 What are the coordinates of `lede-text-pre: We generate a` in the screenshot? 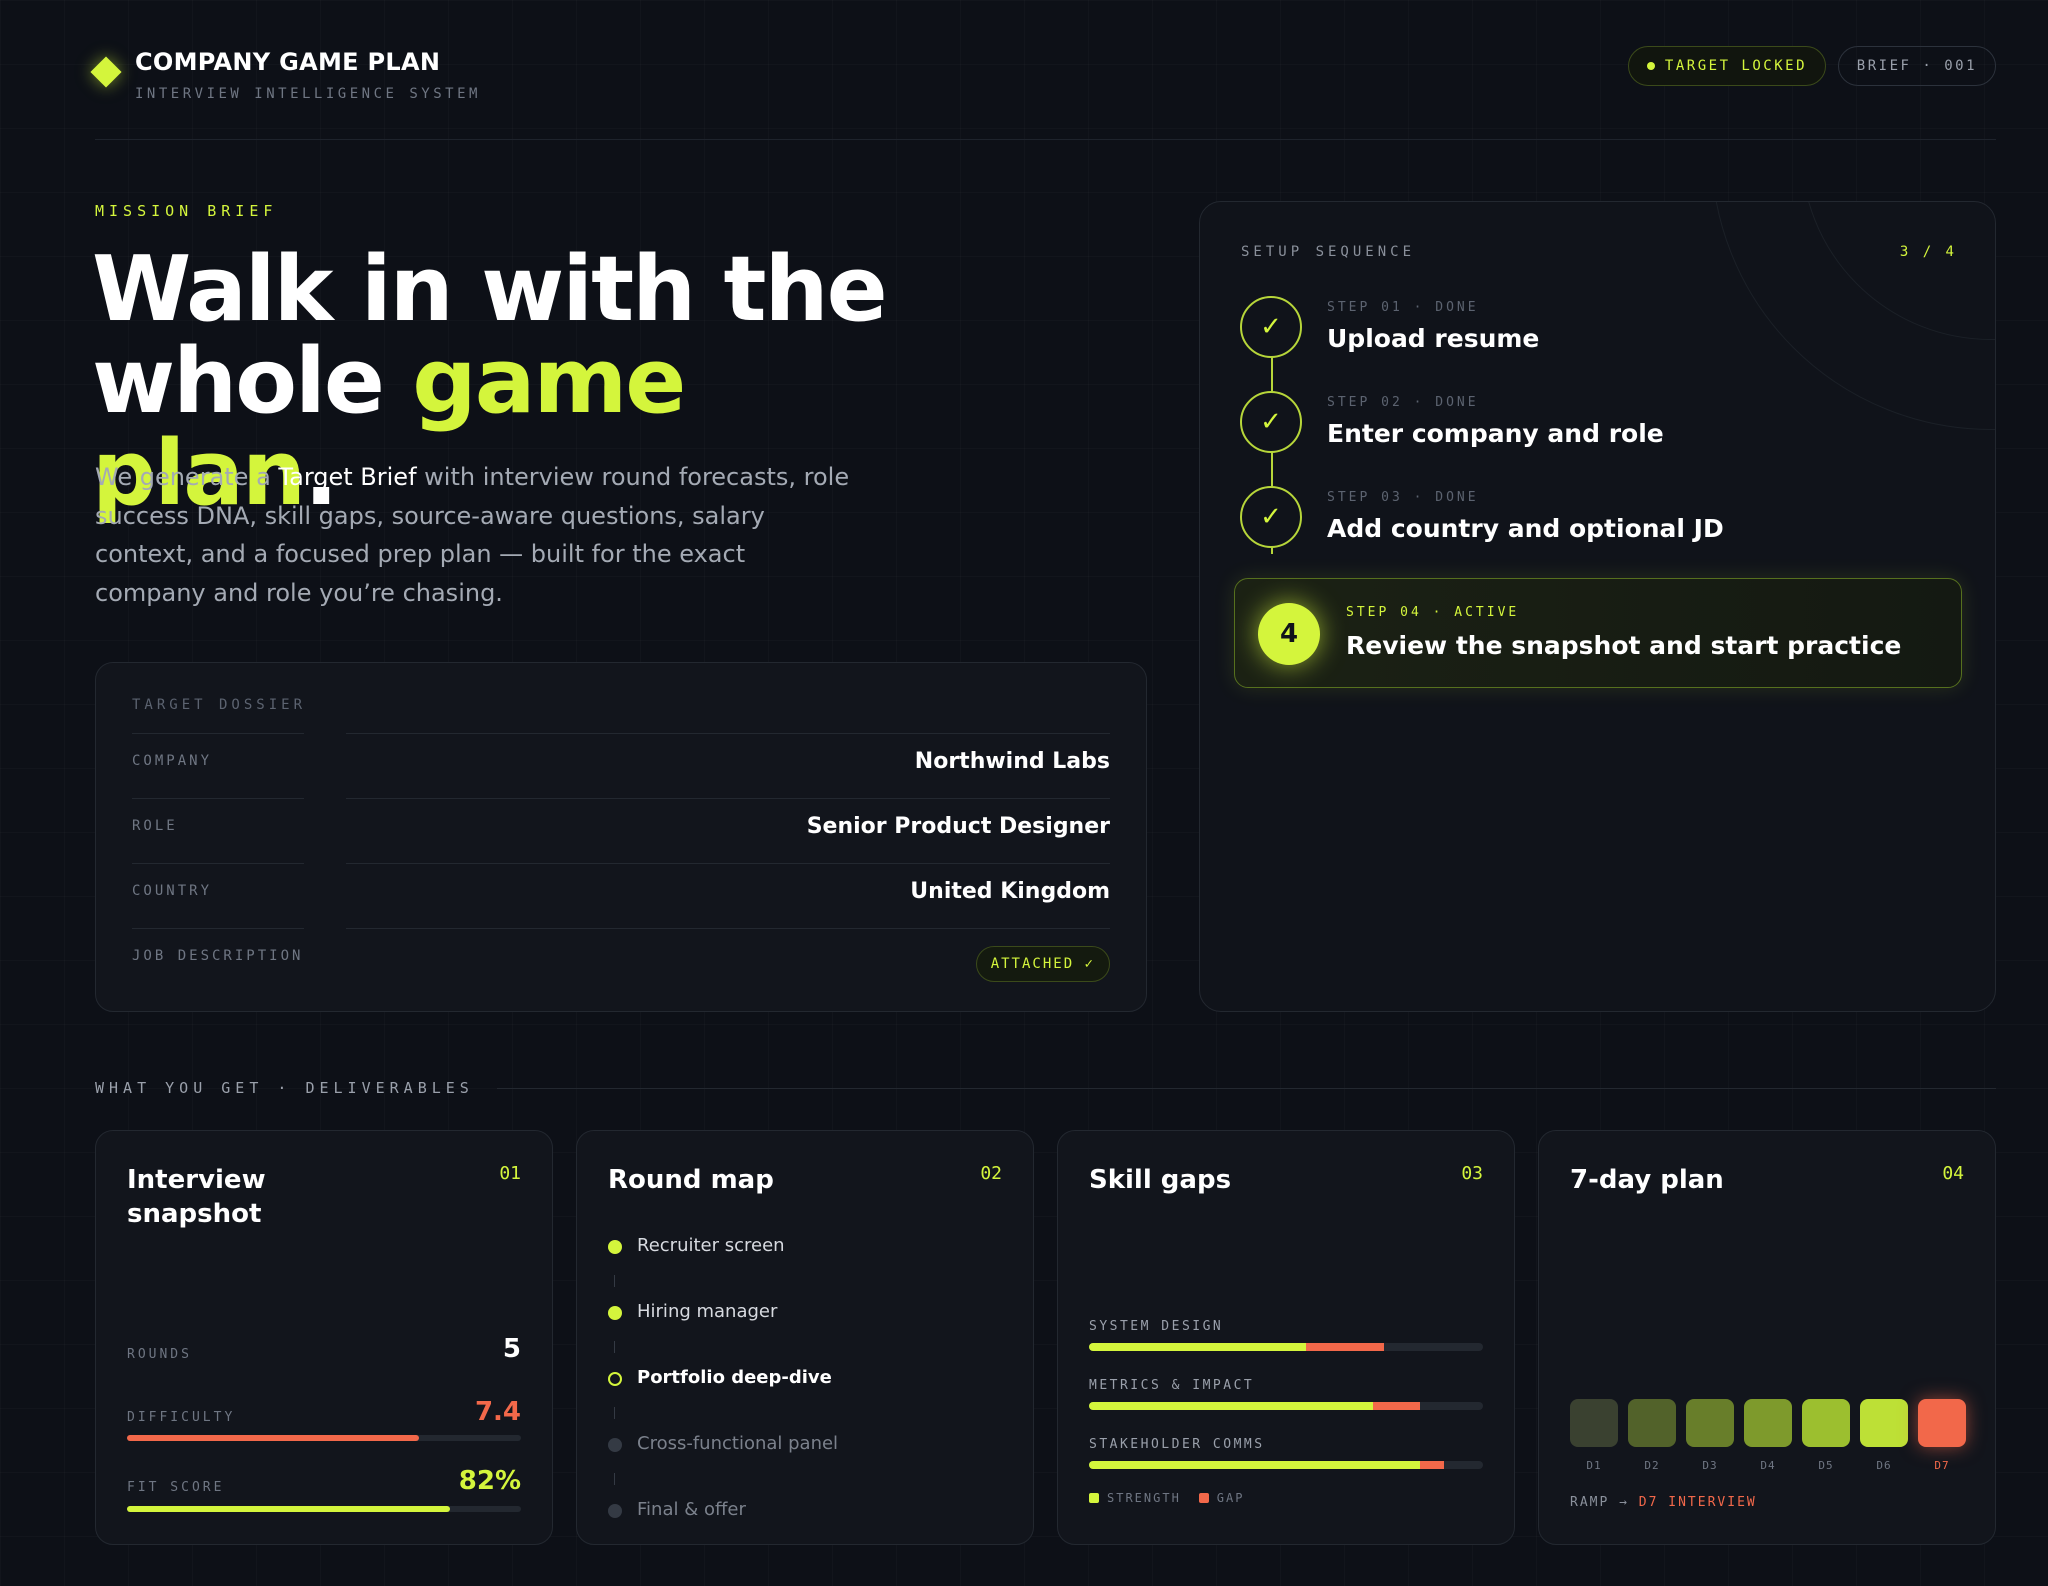 It's located at (187, 477).